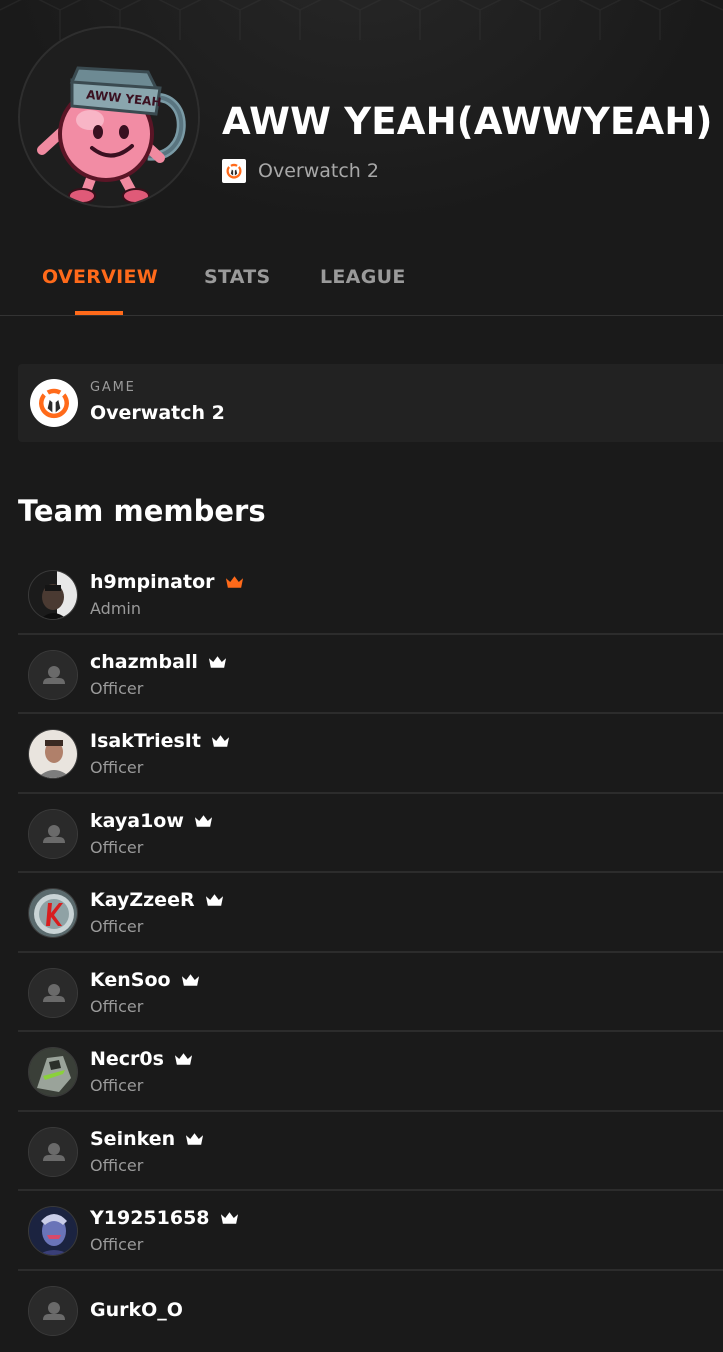  What do you see at coordinates (127, 1059) in the screenshot?
I see `member-name: Necr0s` at bounding box center [127, 1059].